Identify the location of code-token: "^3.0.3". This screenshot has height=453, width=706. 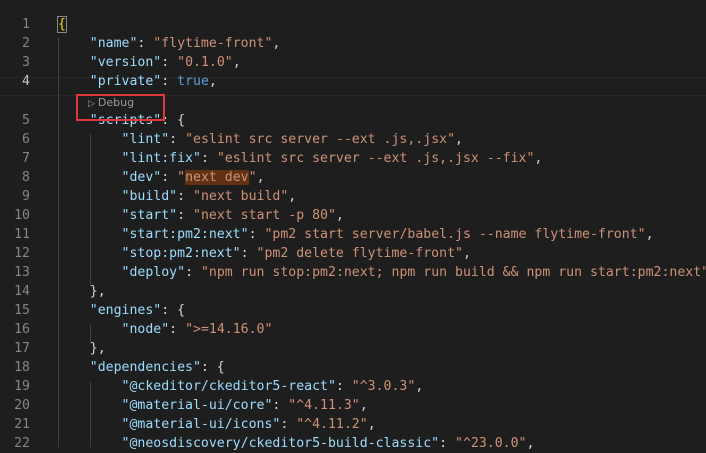
(383, 386).